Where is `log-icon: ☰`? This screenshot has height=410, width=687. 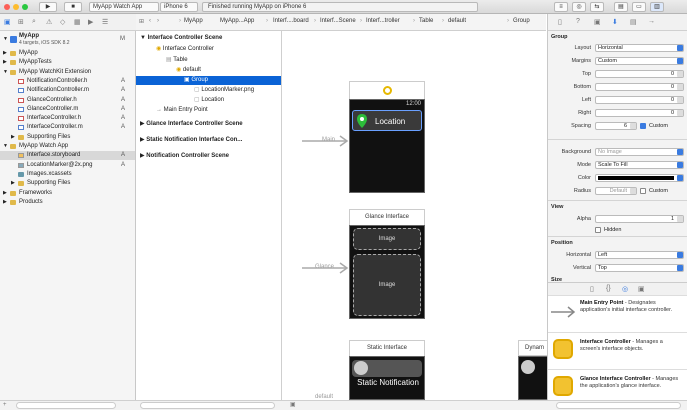 log-icon: ☰ is located at coordinates (105, 22).